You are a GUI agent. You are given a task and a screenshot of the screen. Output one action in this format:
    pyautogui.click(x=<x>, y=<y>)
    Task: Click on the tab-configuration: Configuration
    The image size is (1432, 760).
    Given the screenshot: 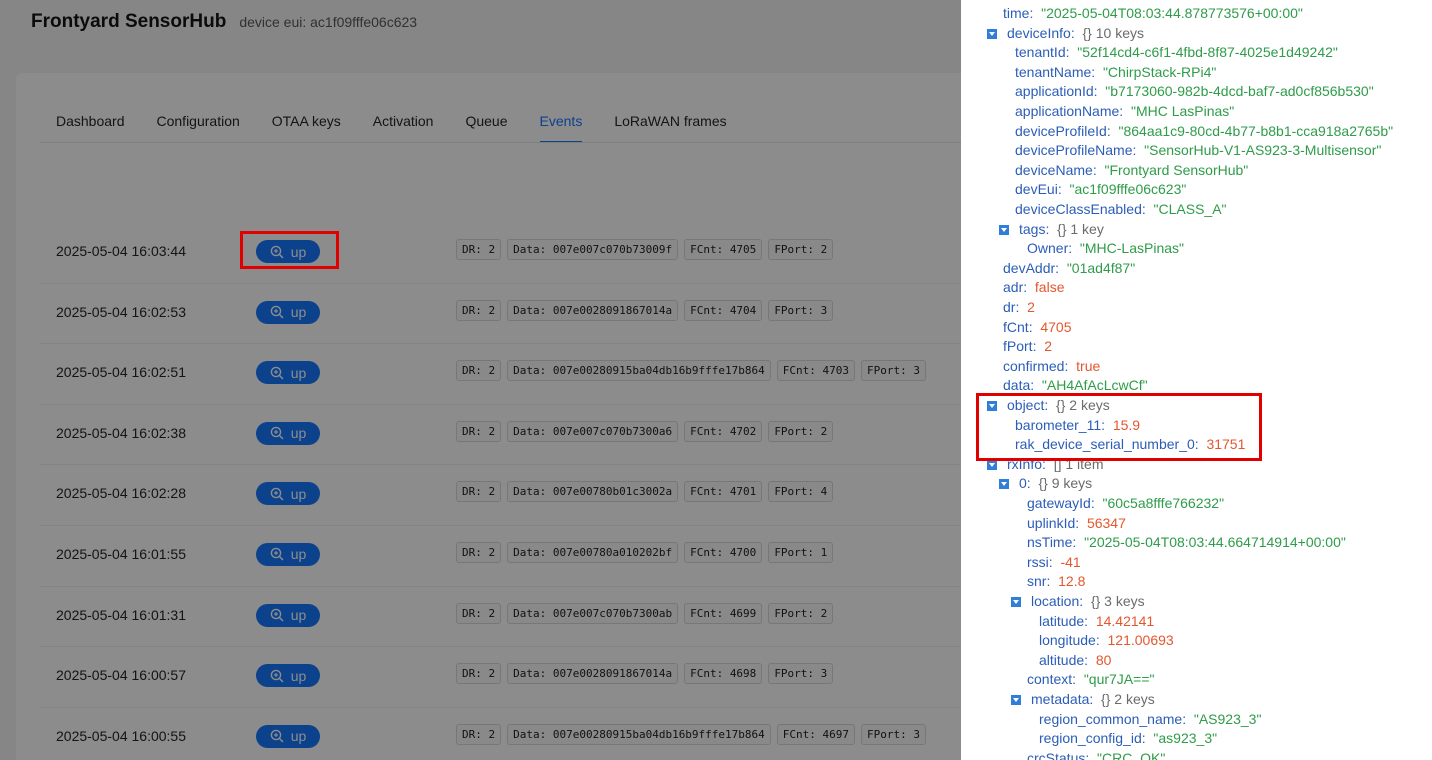 What is the action you would take?
    pyautogui.click(x=198, y=125)
    